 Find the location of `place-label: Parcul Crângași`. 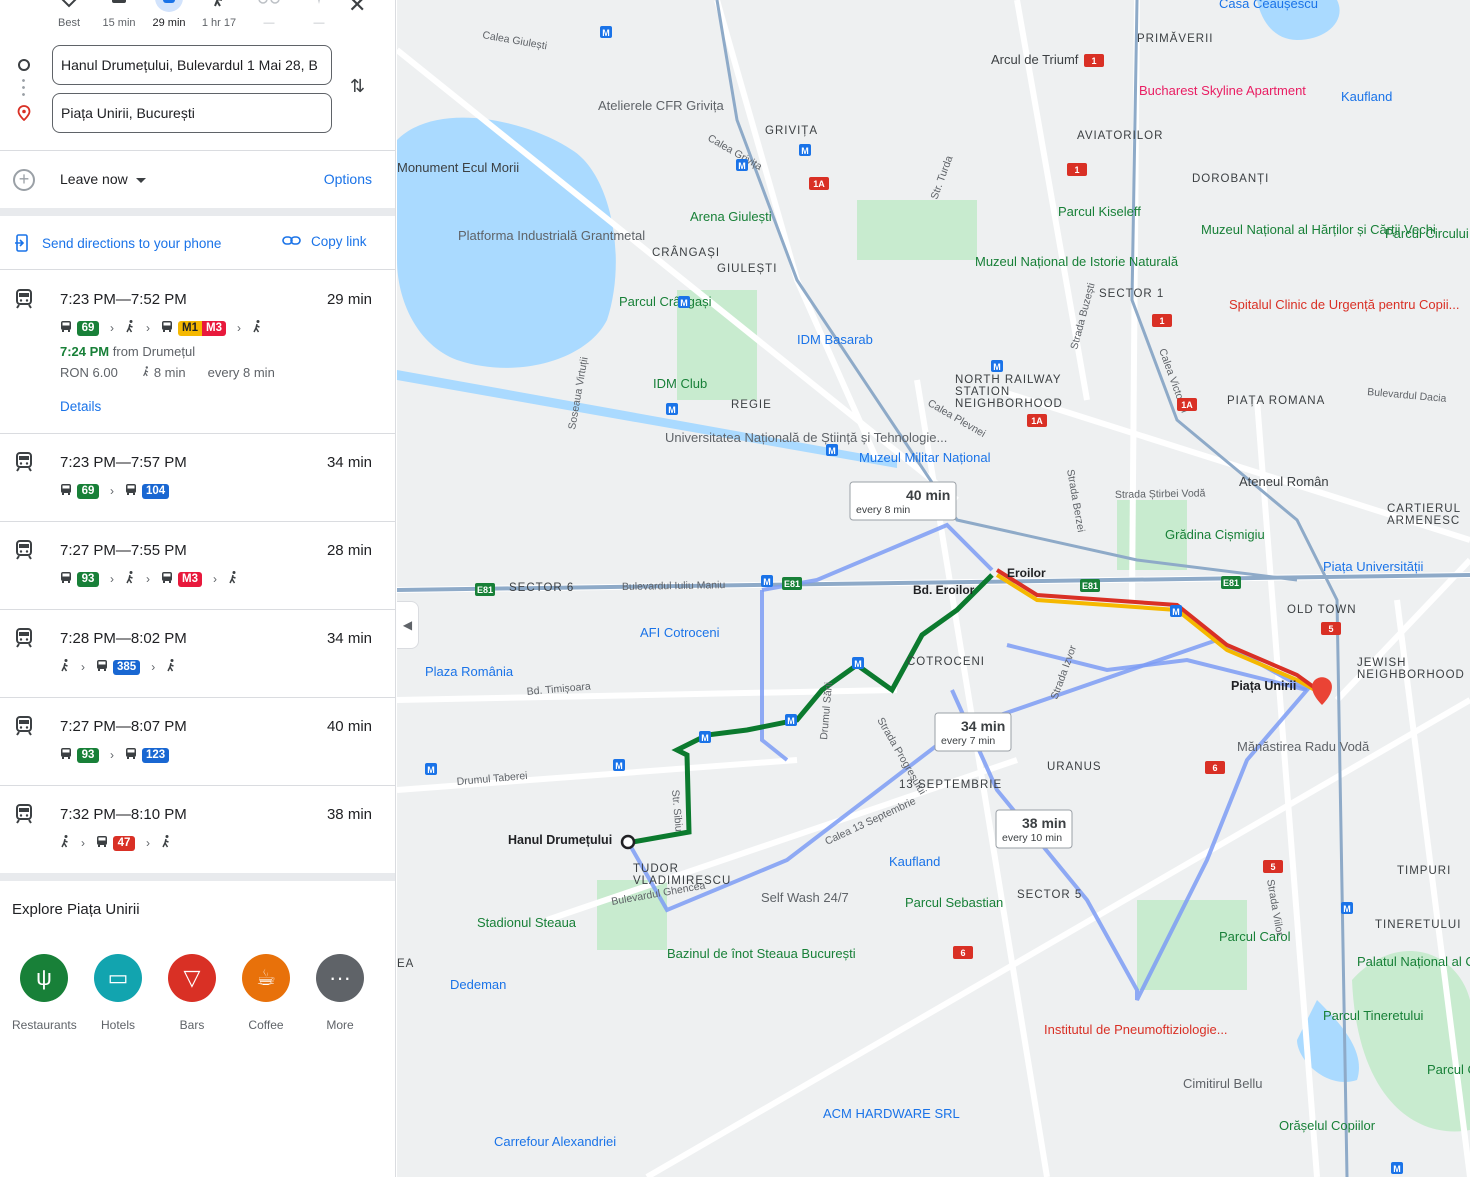

place-label: Parcul Crângași is located at coordinates (665, 301).